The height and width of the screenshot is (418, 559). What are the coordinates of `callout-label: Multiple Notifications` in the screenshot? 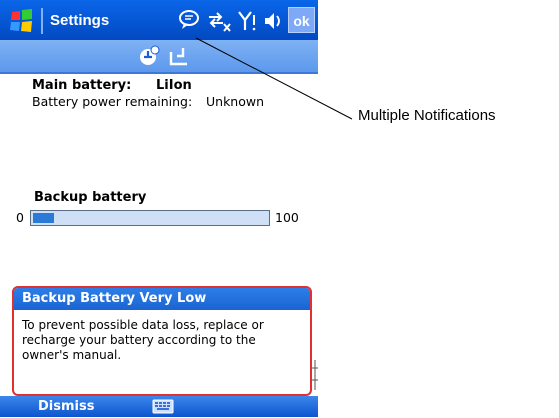 It's located at (427, 115).